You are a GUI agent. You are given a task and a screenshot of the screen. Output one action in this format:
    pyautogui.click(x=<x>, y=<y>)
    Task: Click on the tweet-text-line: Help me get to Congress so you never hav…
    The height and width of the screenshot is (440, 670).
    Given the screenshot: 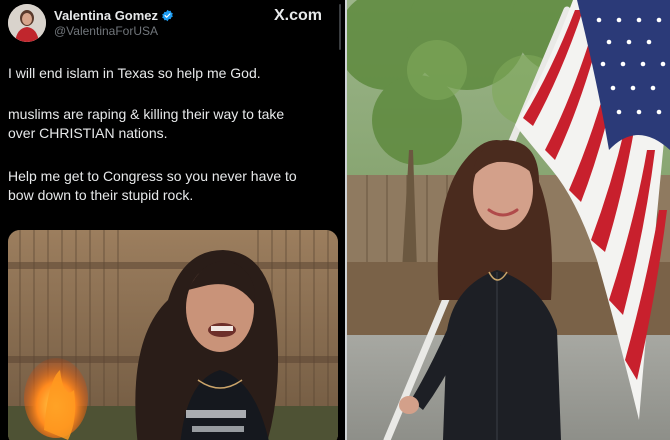 What is the action you would take?
    pyautogui.click(x=152, y=176)
    